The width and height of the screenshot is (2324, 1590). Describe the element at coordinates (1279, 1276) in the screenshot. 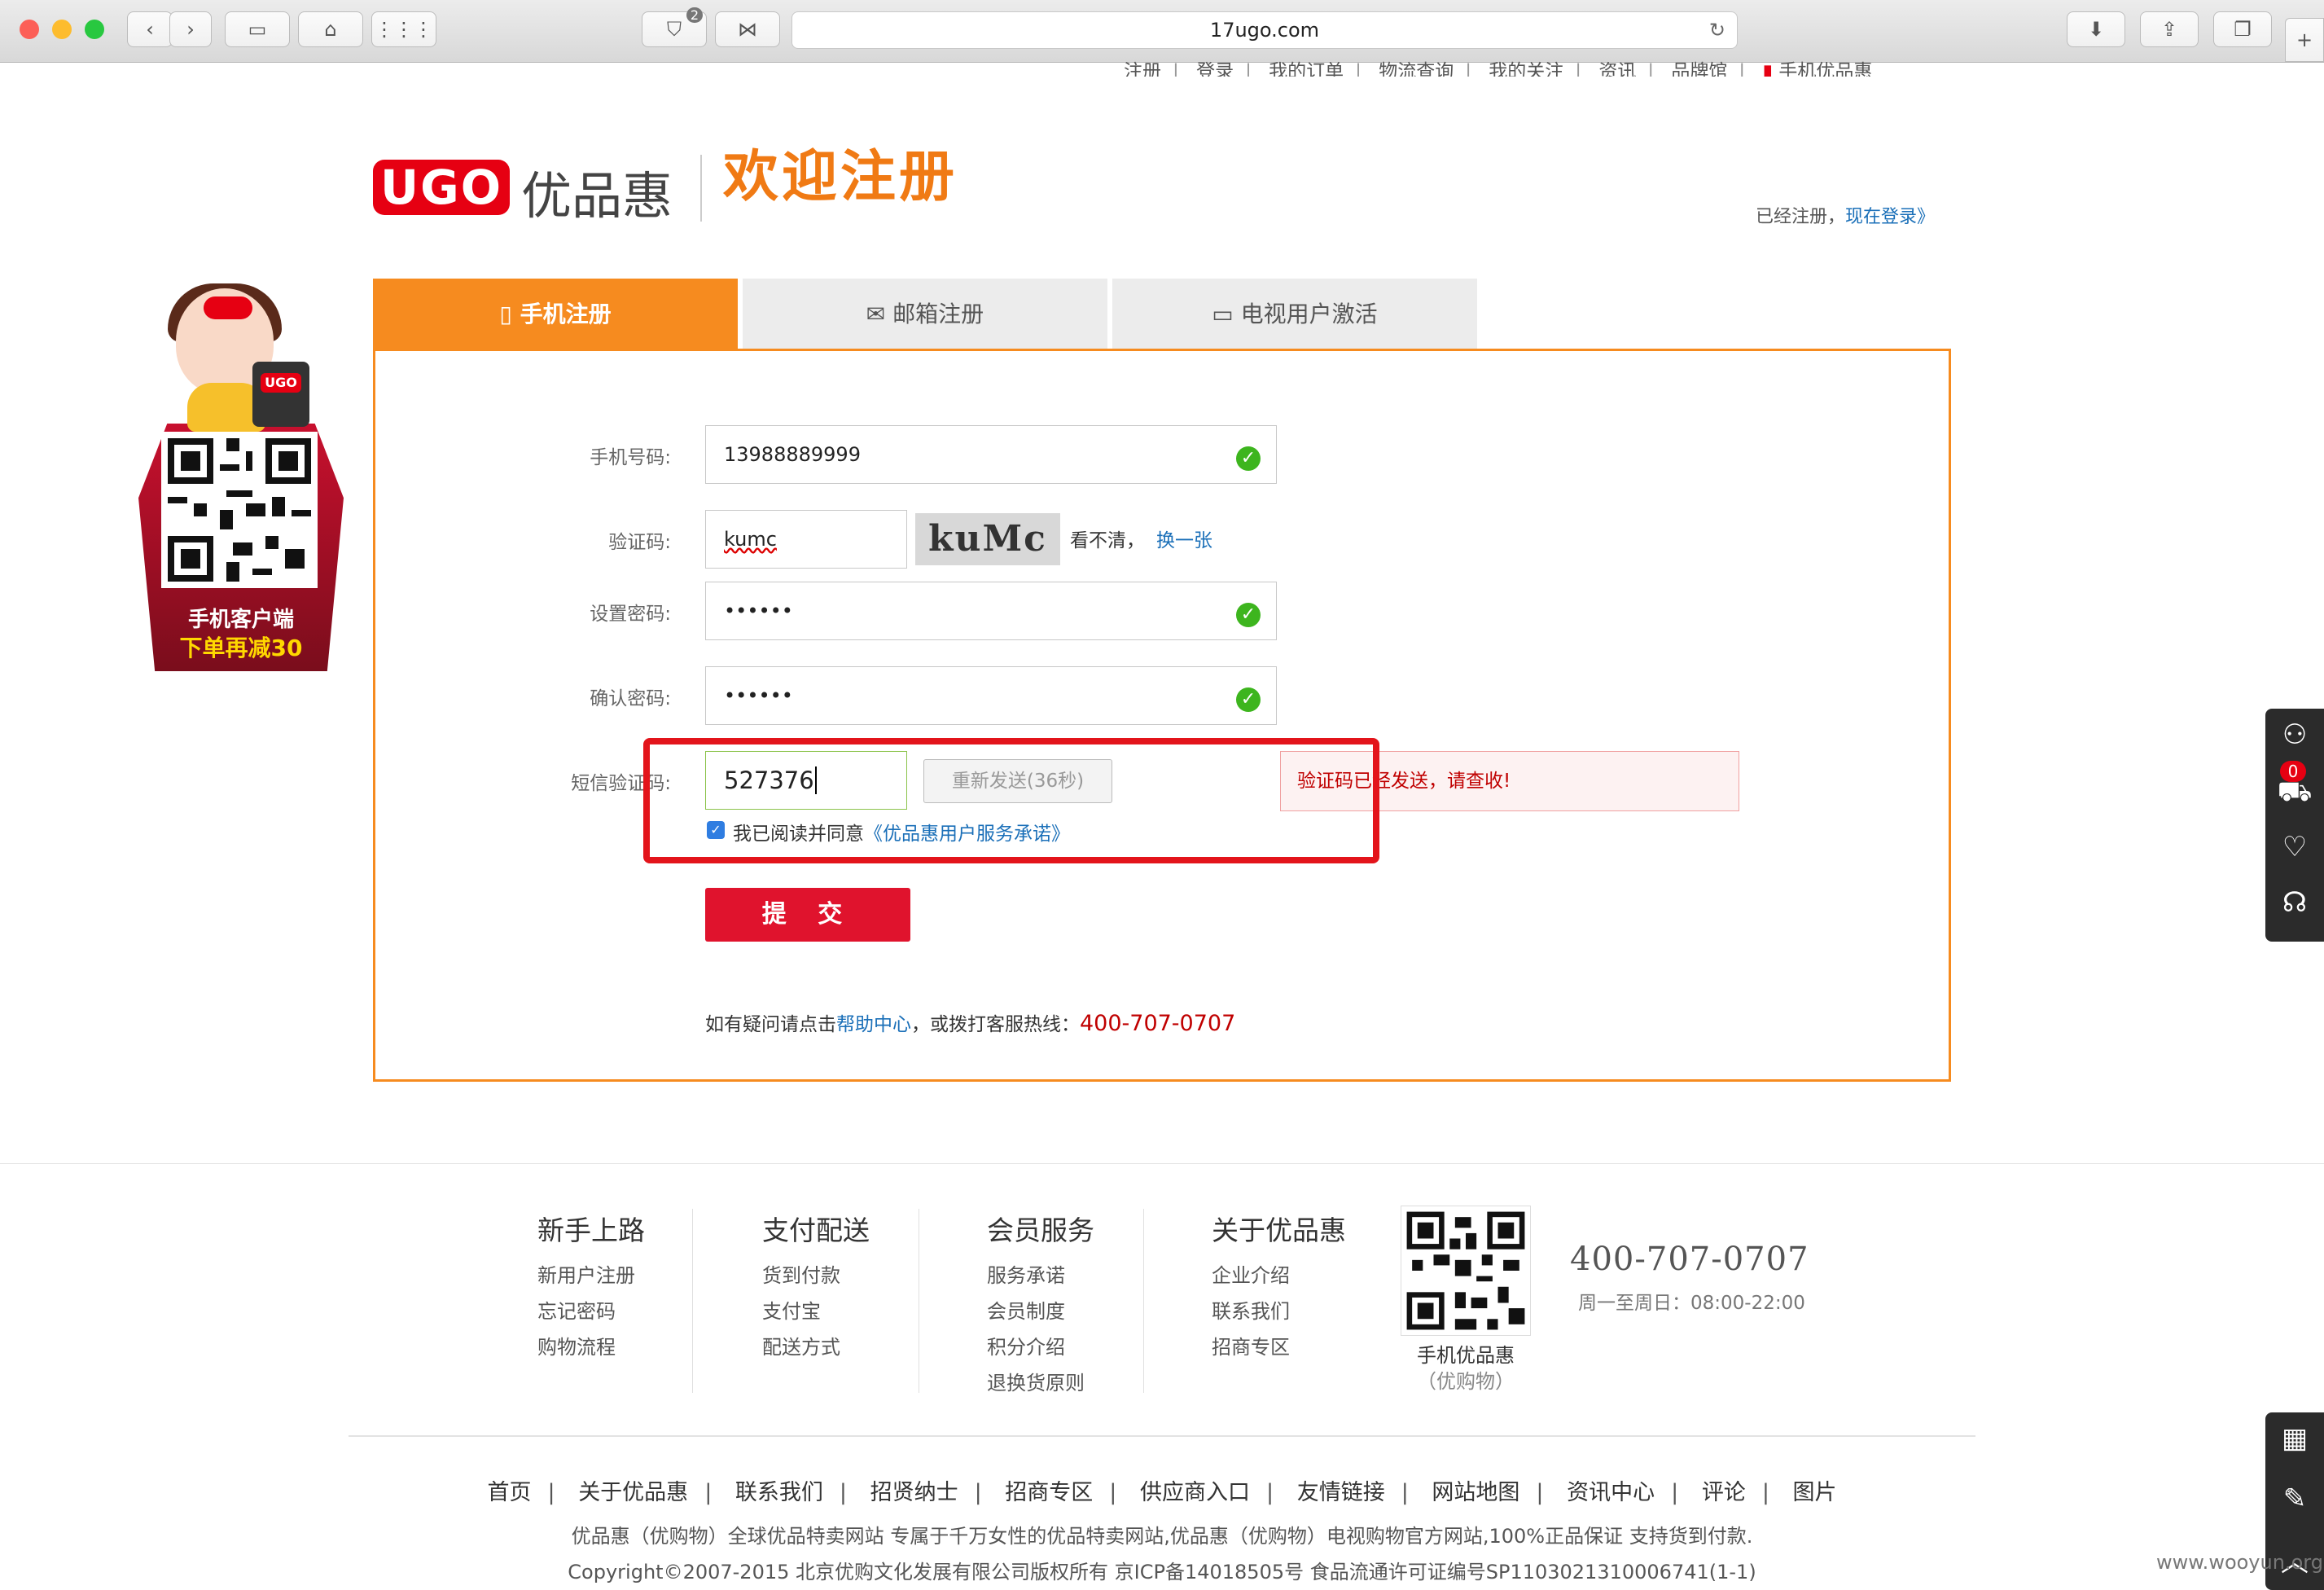

I see `footer-link: 企业介绍` at that location.